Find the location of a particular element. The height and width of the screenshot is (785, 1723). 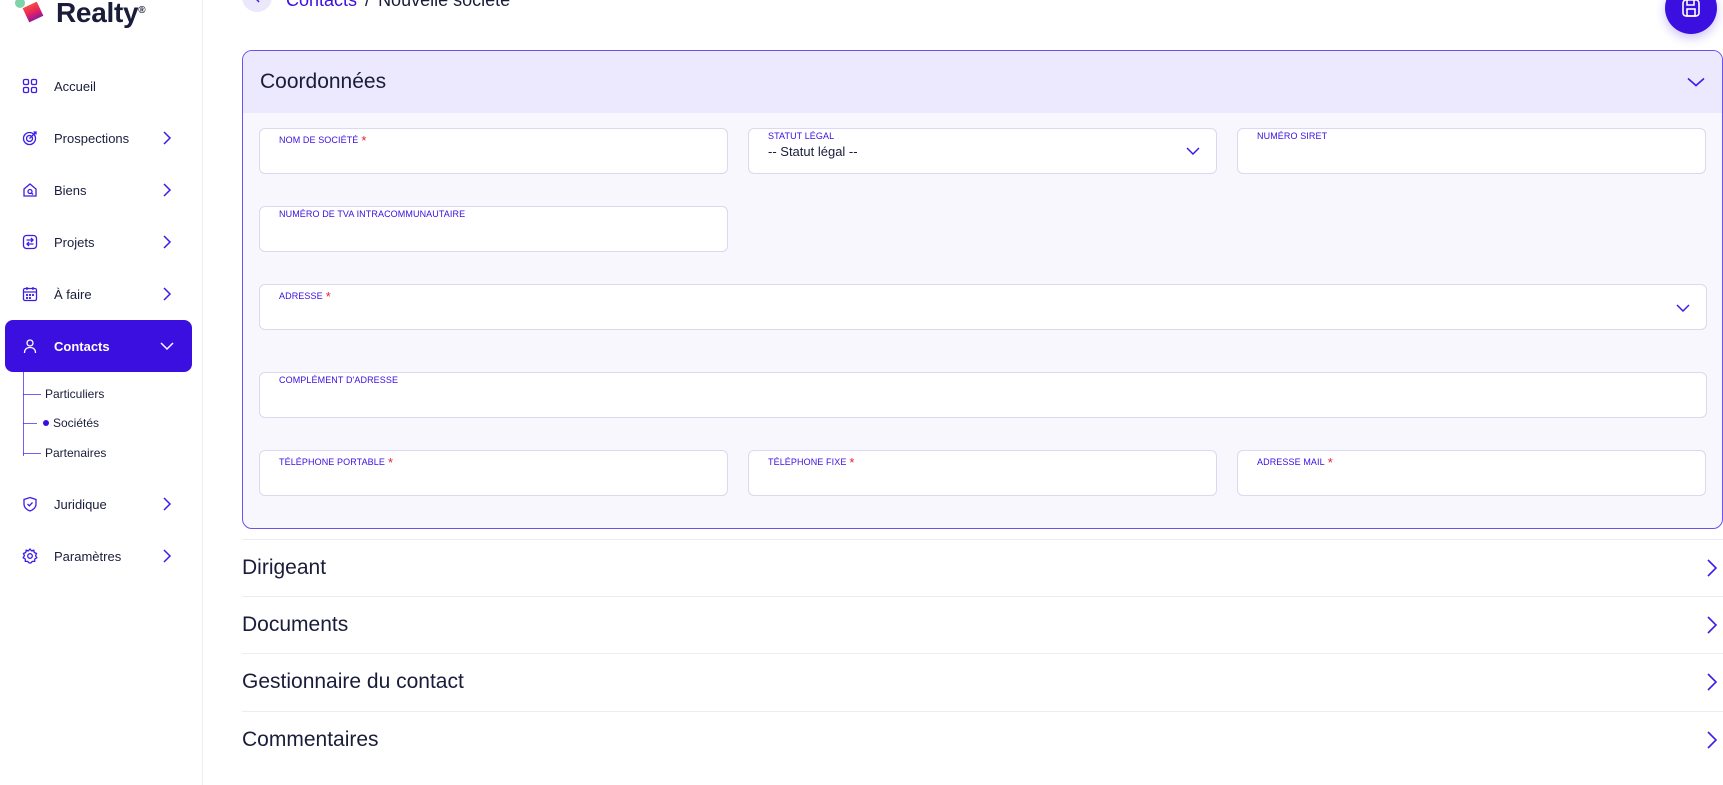

brand-logo: Realty® is located at coordinates (80, 18).